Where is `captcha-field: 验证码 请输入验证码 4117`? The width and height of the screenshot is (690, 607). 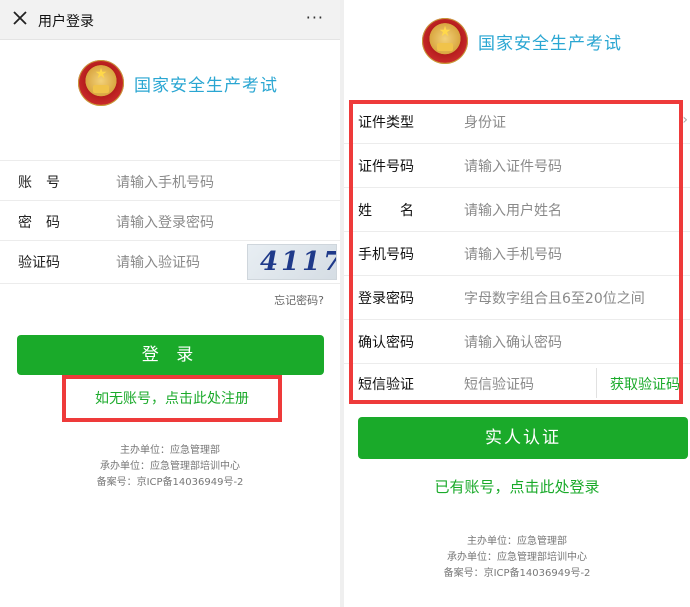 captcha-field: 验证码 请输入验证码 4117 is located at coordinates (170, 262).